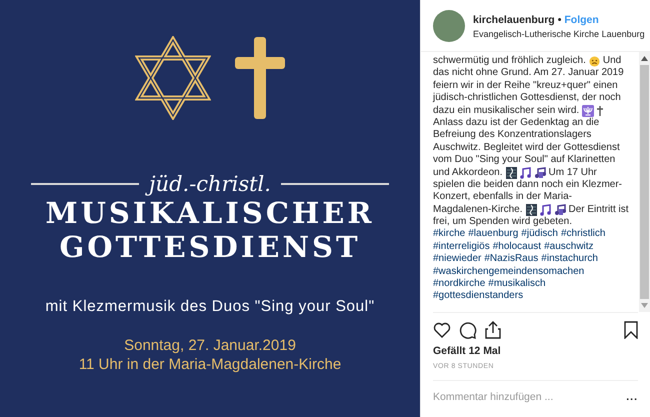  What do you see at coordinates (525, 86) in the screenshot?
I see `caption-text: feiern wir in der Reihe "kreuz+quer" einen` at bounding box center [525, 86].